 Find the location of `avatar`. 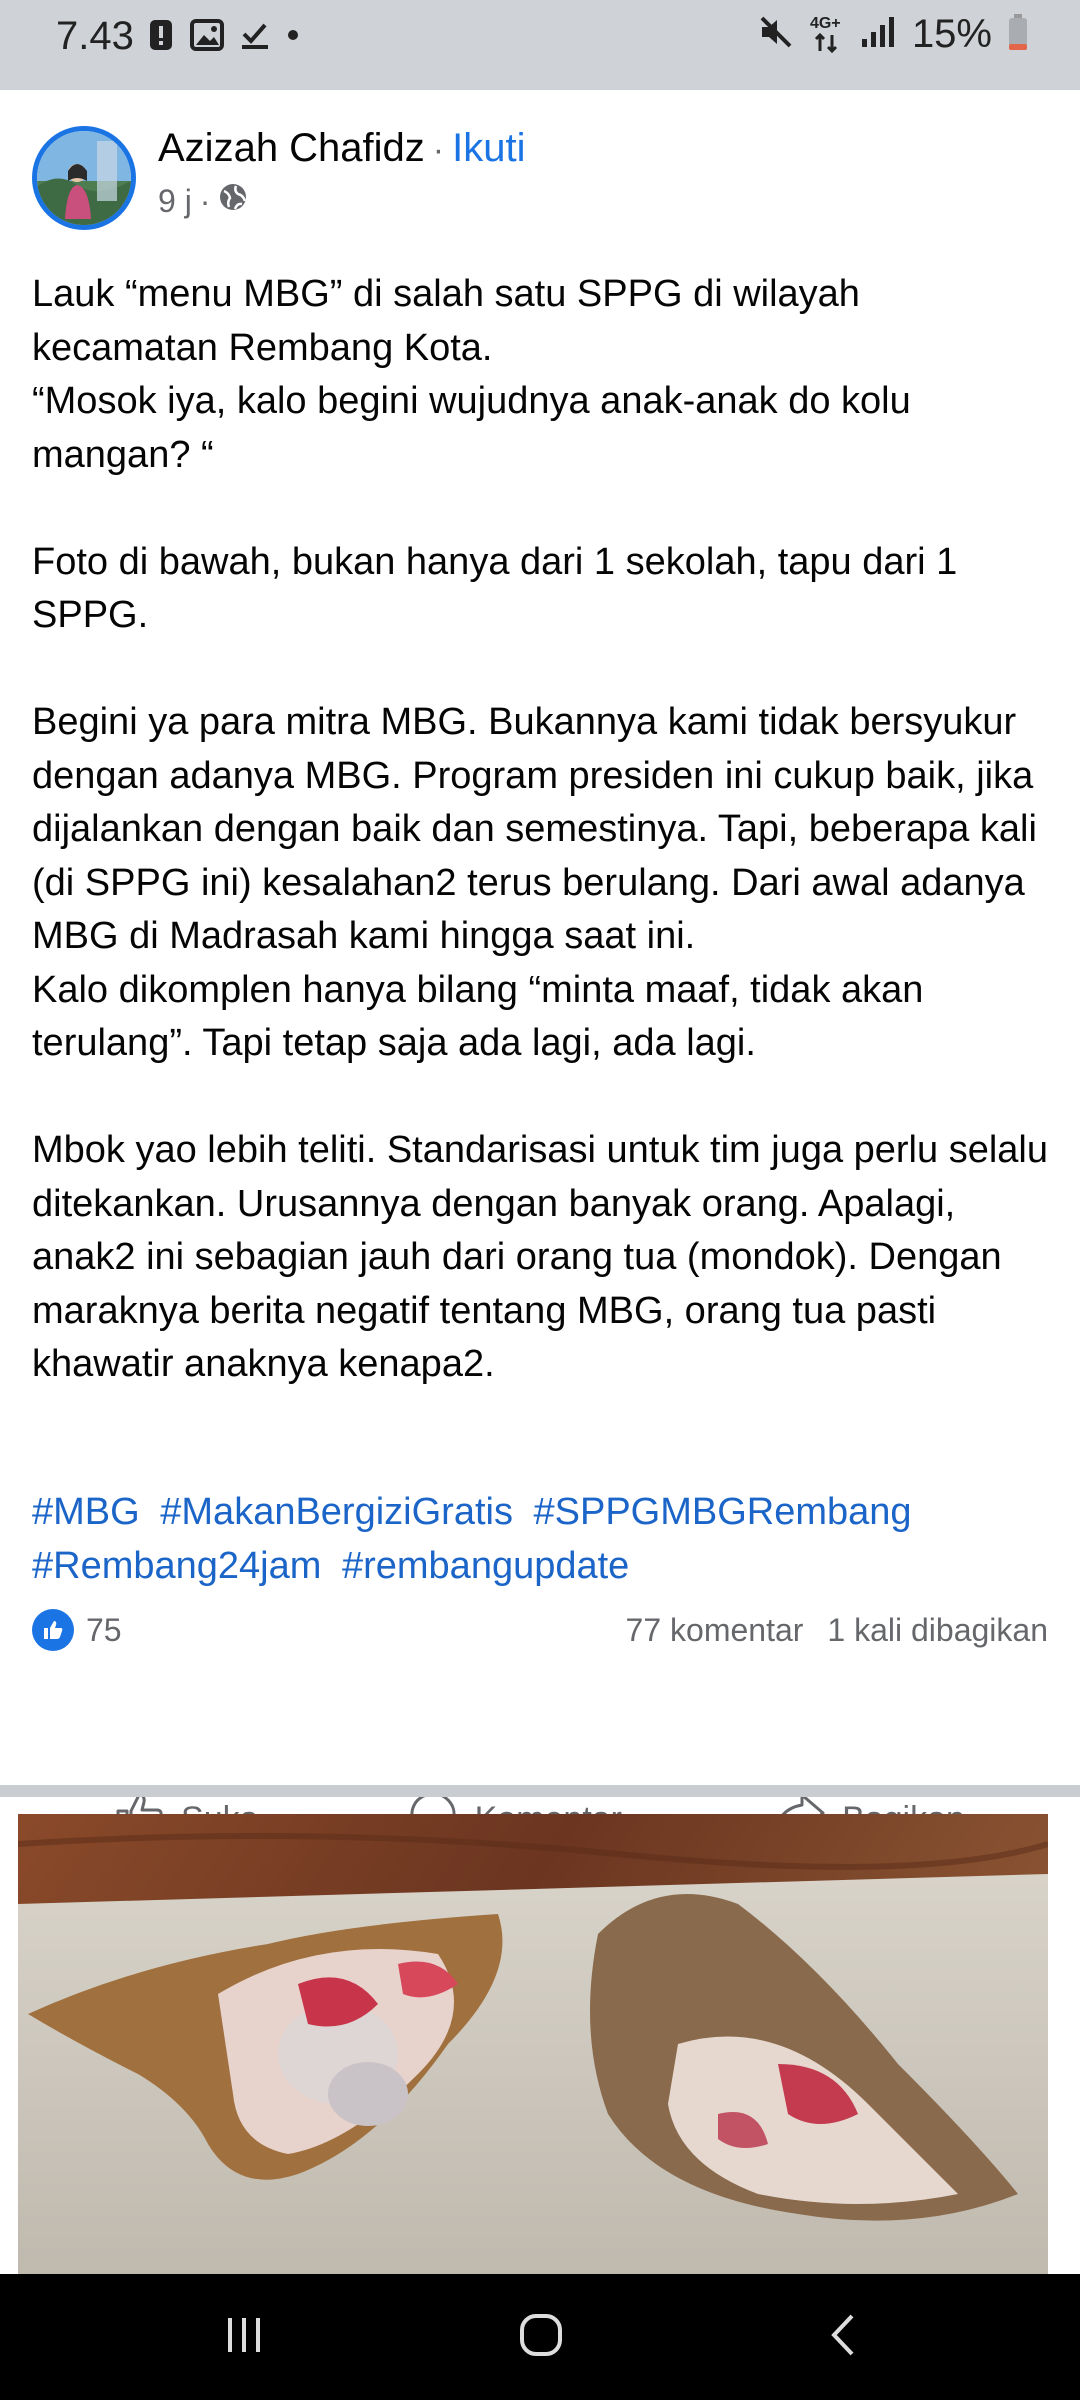

avatar is located at coordinates (84, 178).